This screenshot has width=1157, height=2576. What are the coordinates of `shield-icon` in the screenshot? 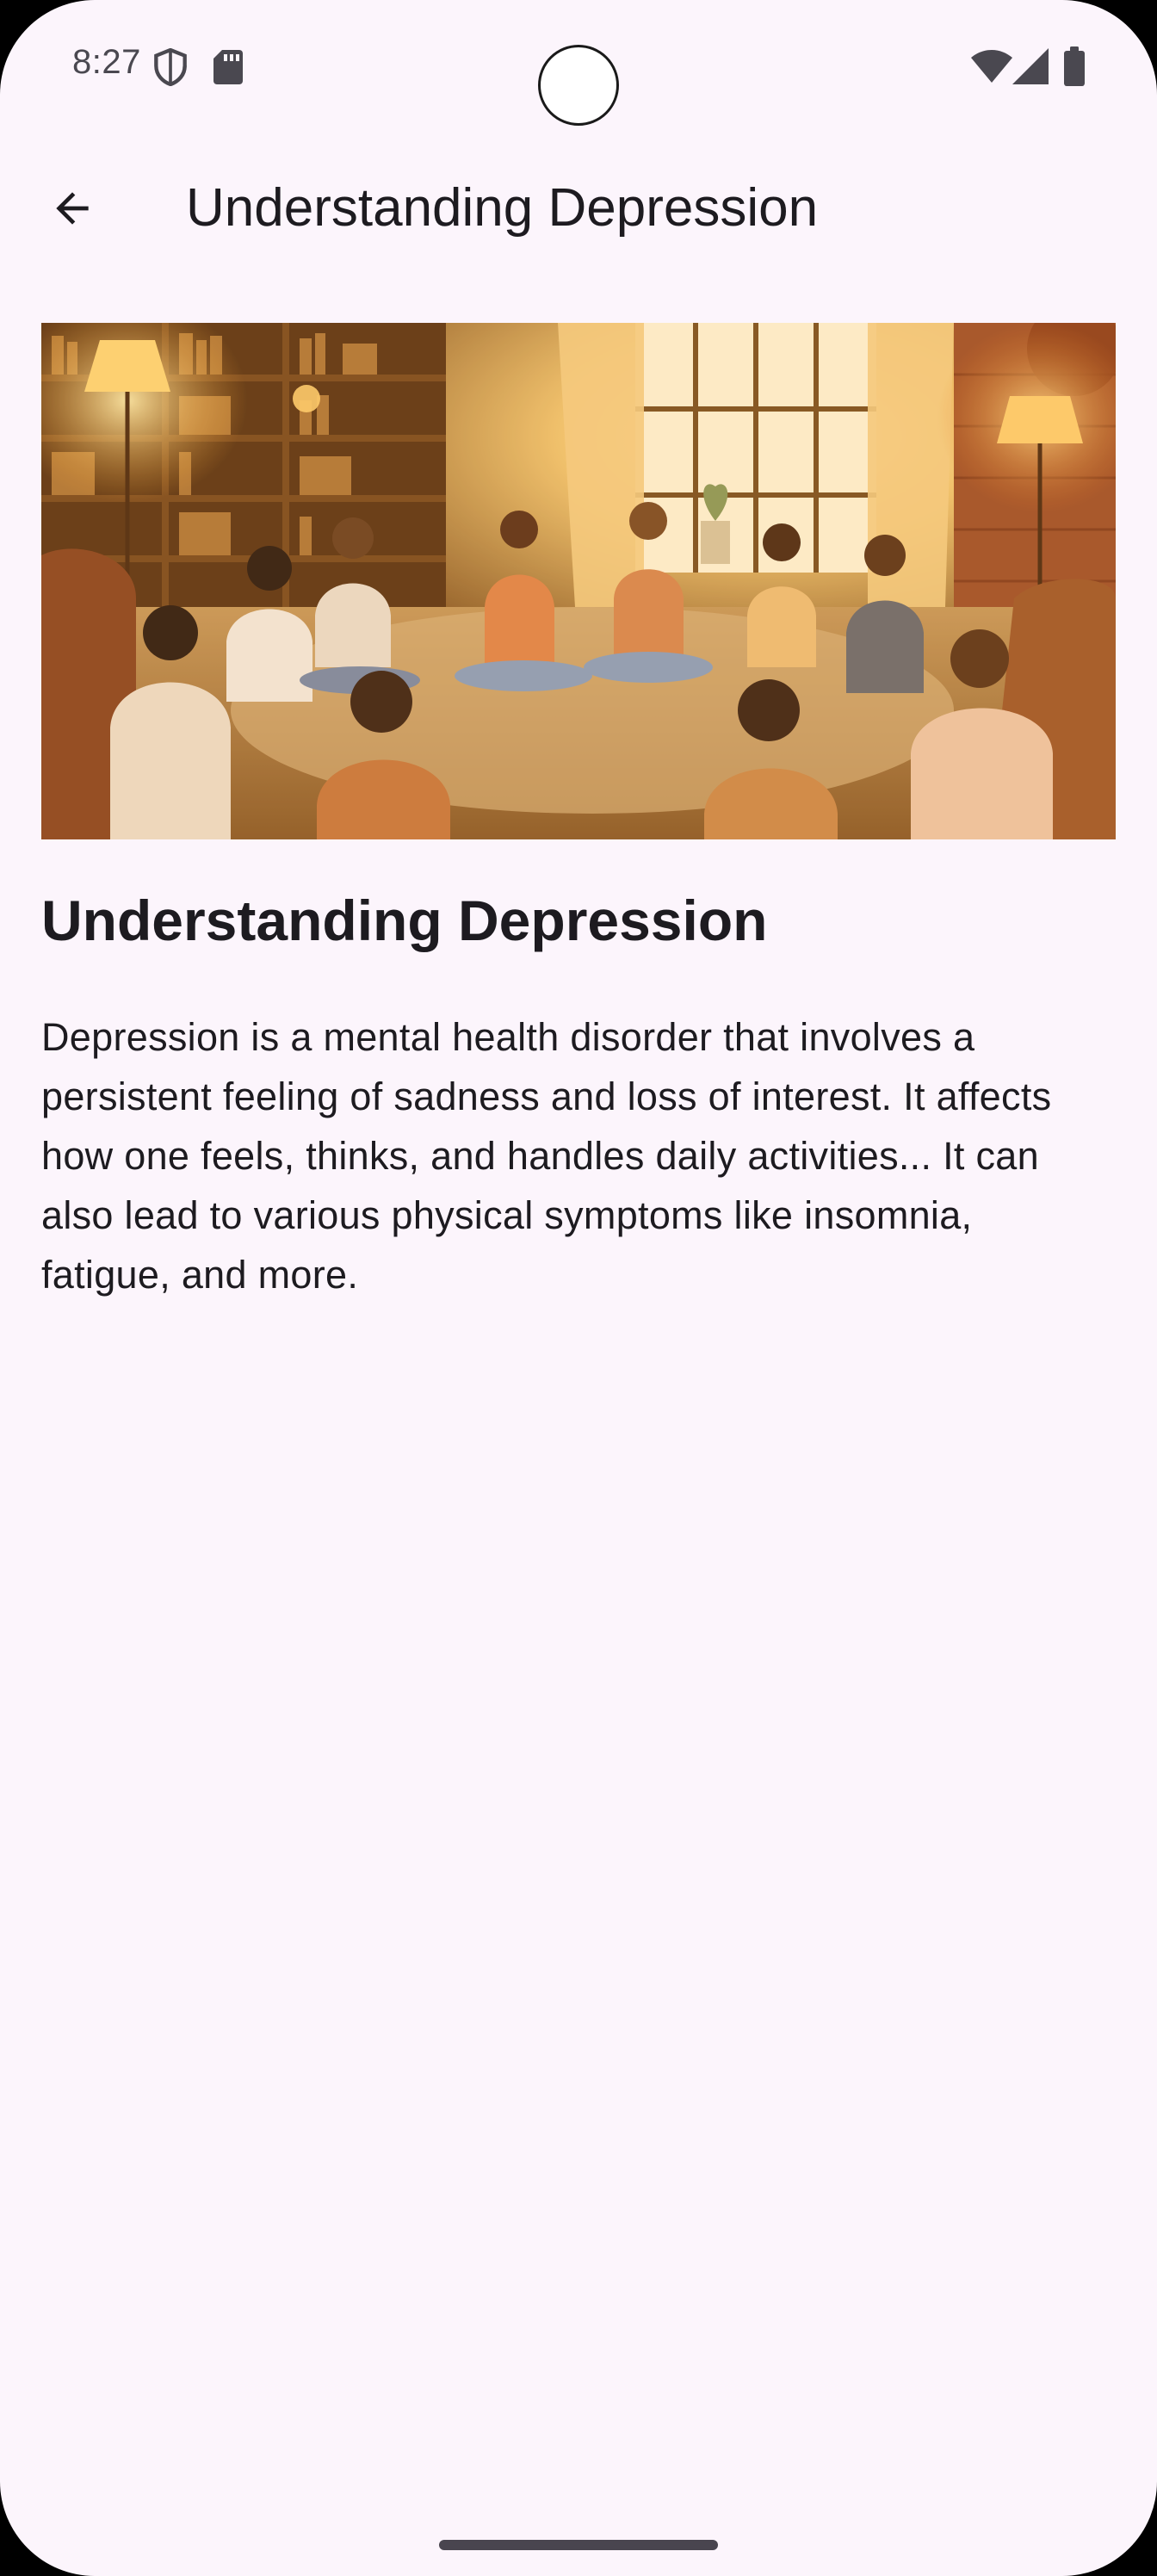 It's located at (170, 67).